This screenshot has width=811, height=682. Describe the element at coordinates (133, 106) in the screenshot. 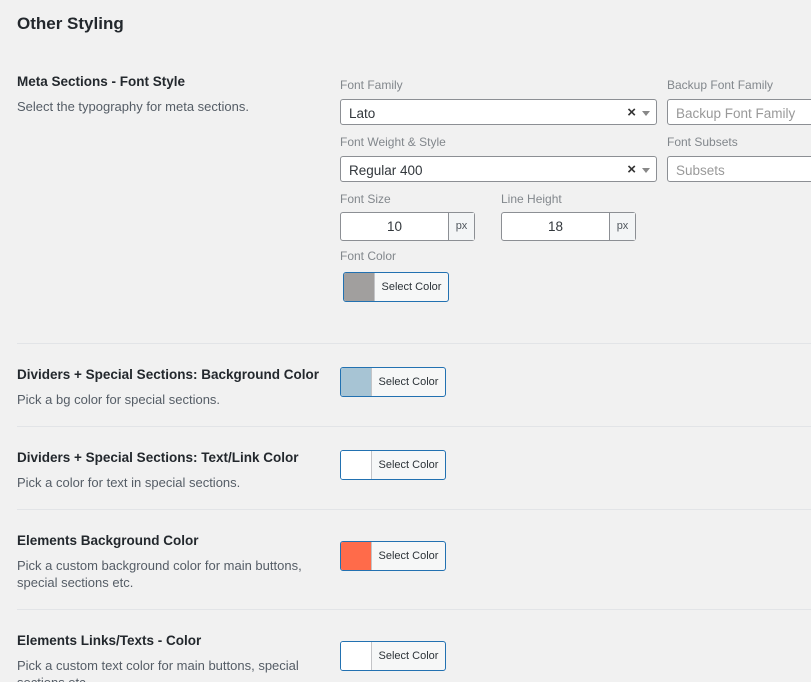

I see `section-description: Select the typography for meta sections.` at that location.